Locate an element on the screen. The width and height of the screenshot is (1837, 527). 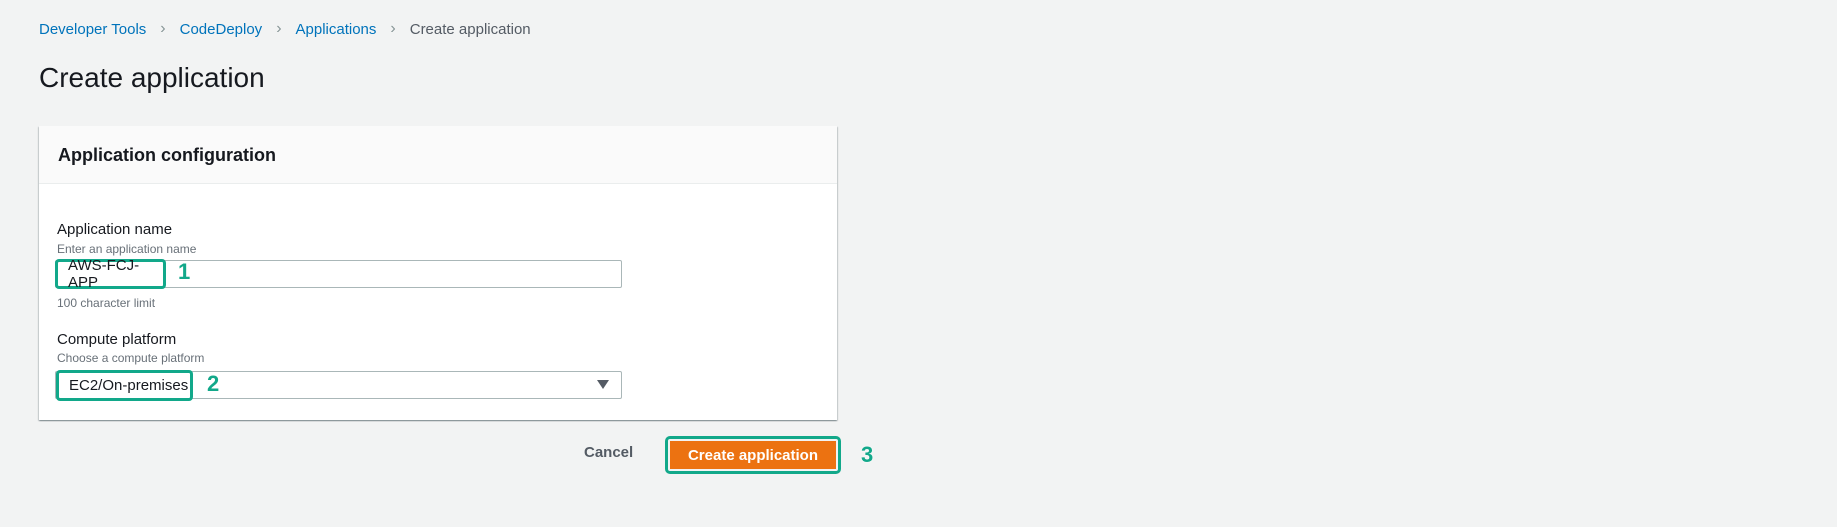
create-application-highlight: Create application is located at coordinates (753, 455).